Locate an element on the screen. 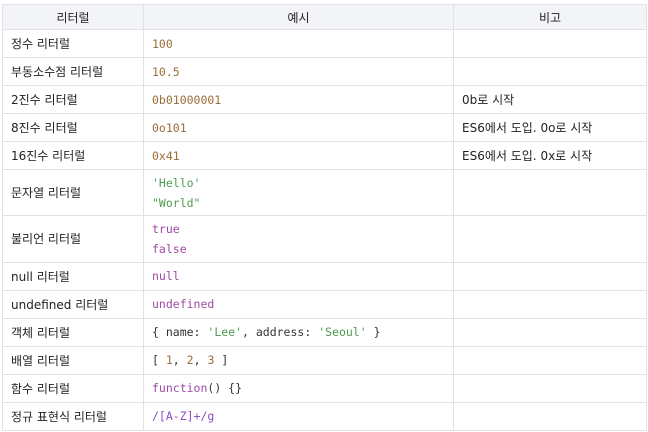 The height and width of the screenshot is (432, 648). literal-name-cell: 8진수 리터럴 is located at coordinates (73, 128).